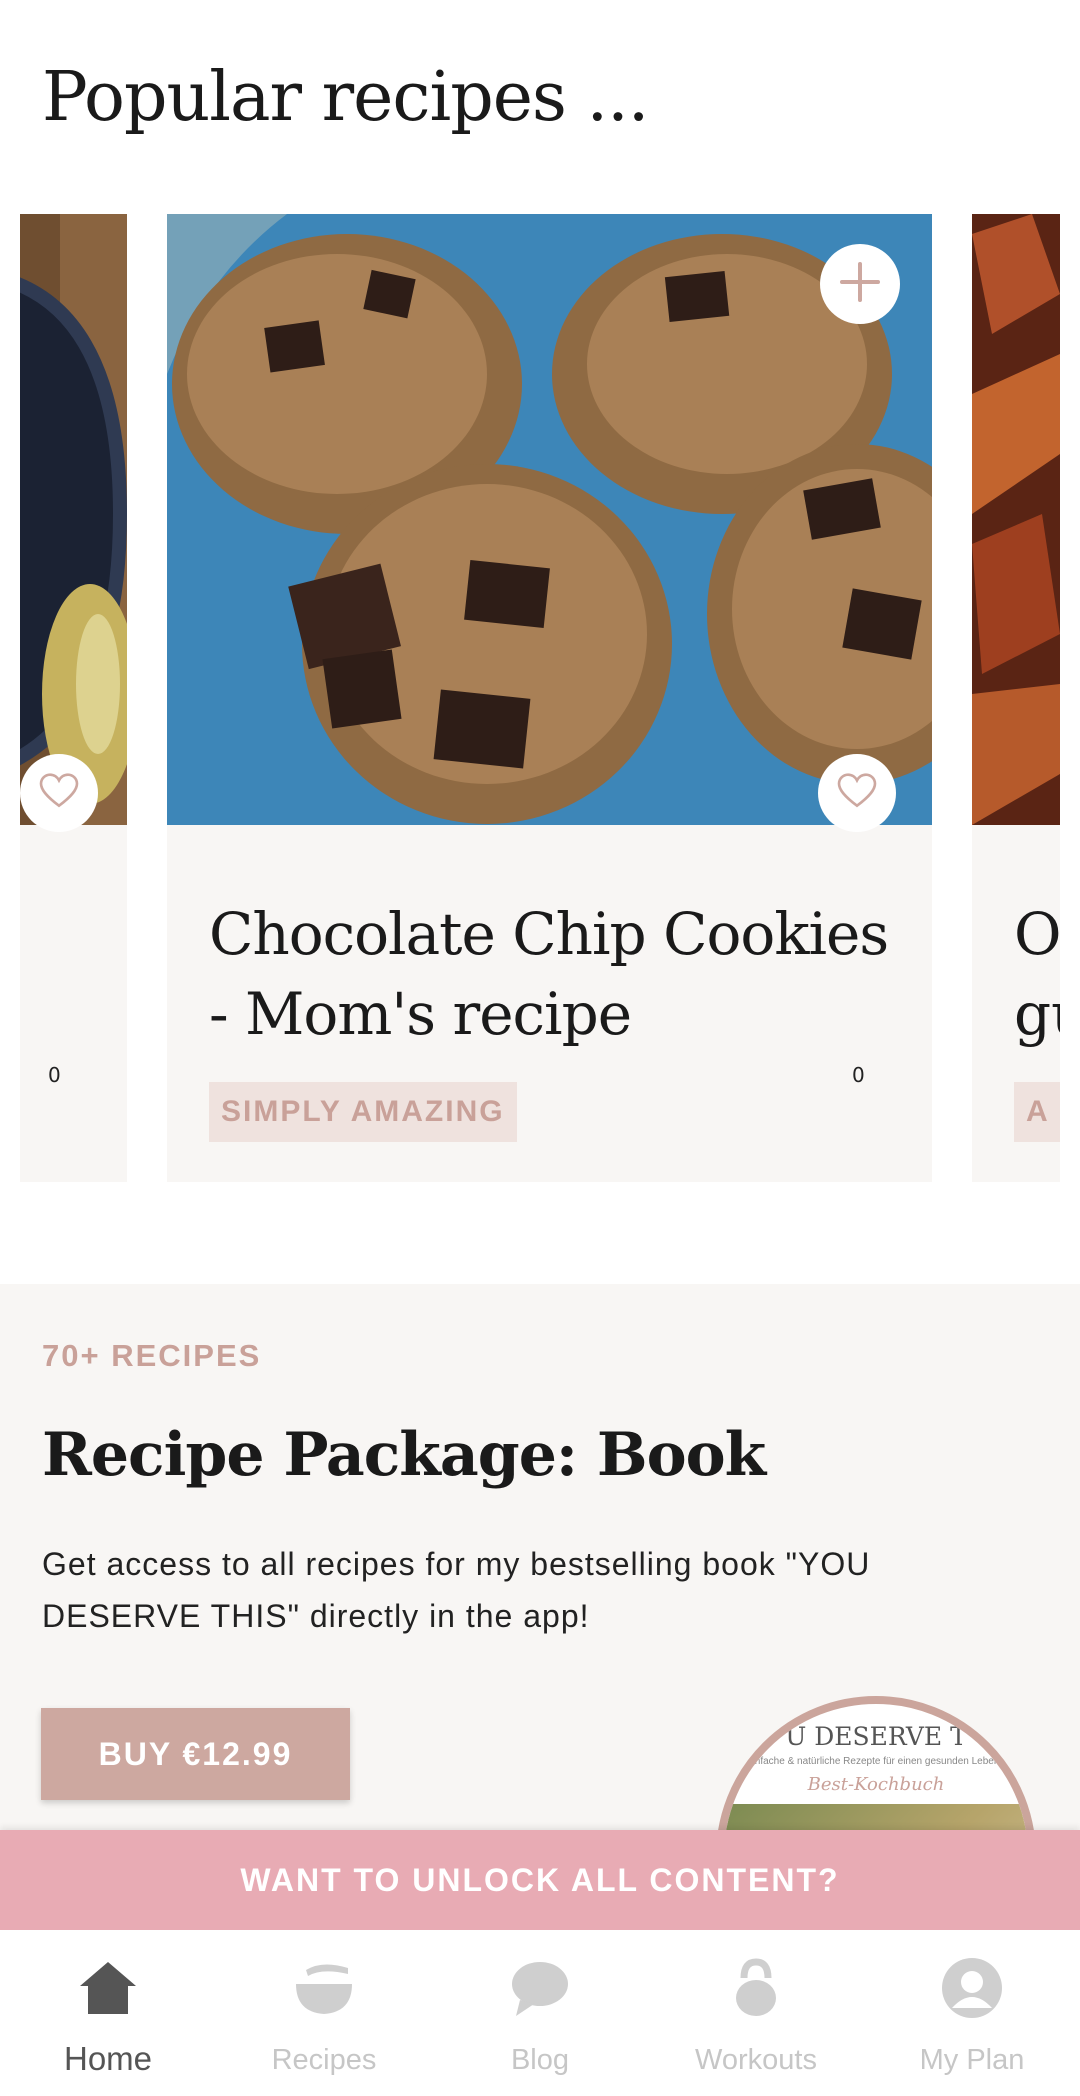 The height and width of the screenshot is (2096, 1080). I want to click on add-to-plan-button, so click(860, 284).